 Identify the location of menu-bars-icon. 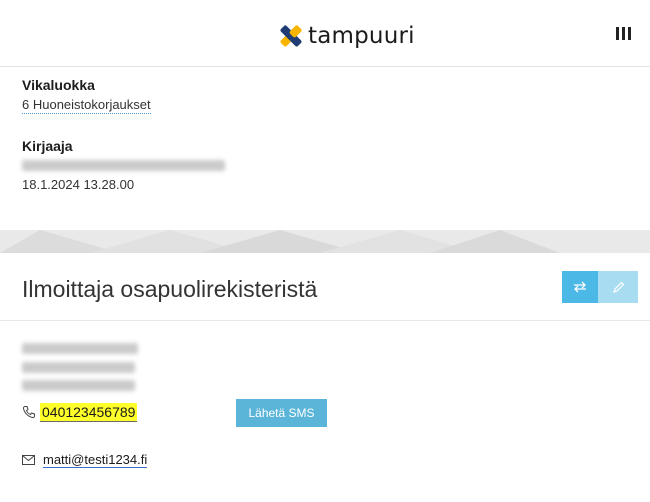
(625, 33).